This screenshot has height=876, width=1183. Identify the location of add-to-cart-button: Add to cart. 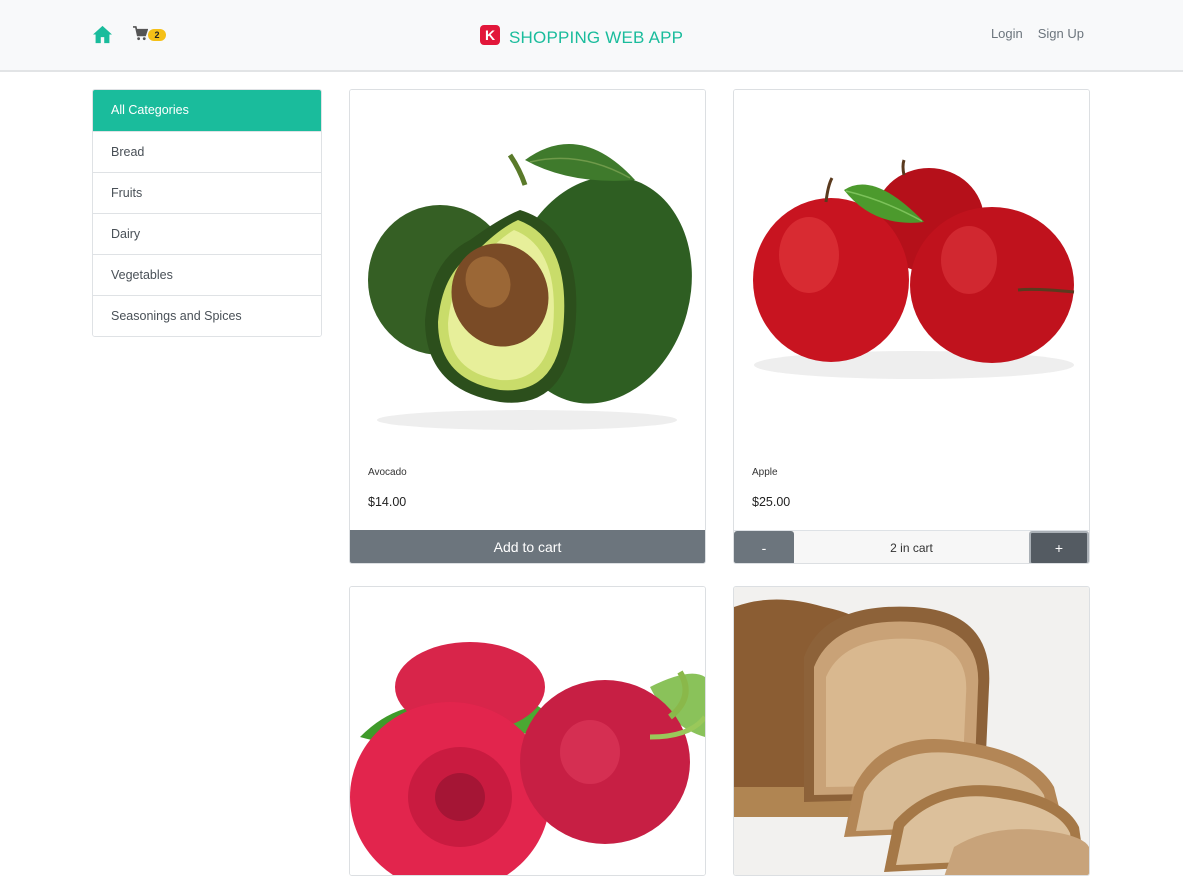
(527, 546).